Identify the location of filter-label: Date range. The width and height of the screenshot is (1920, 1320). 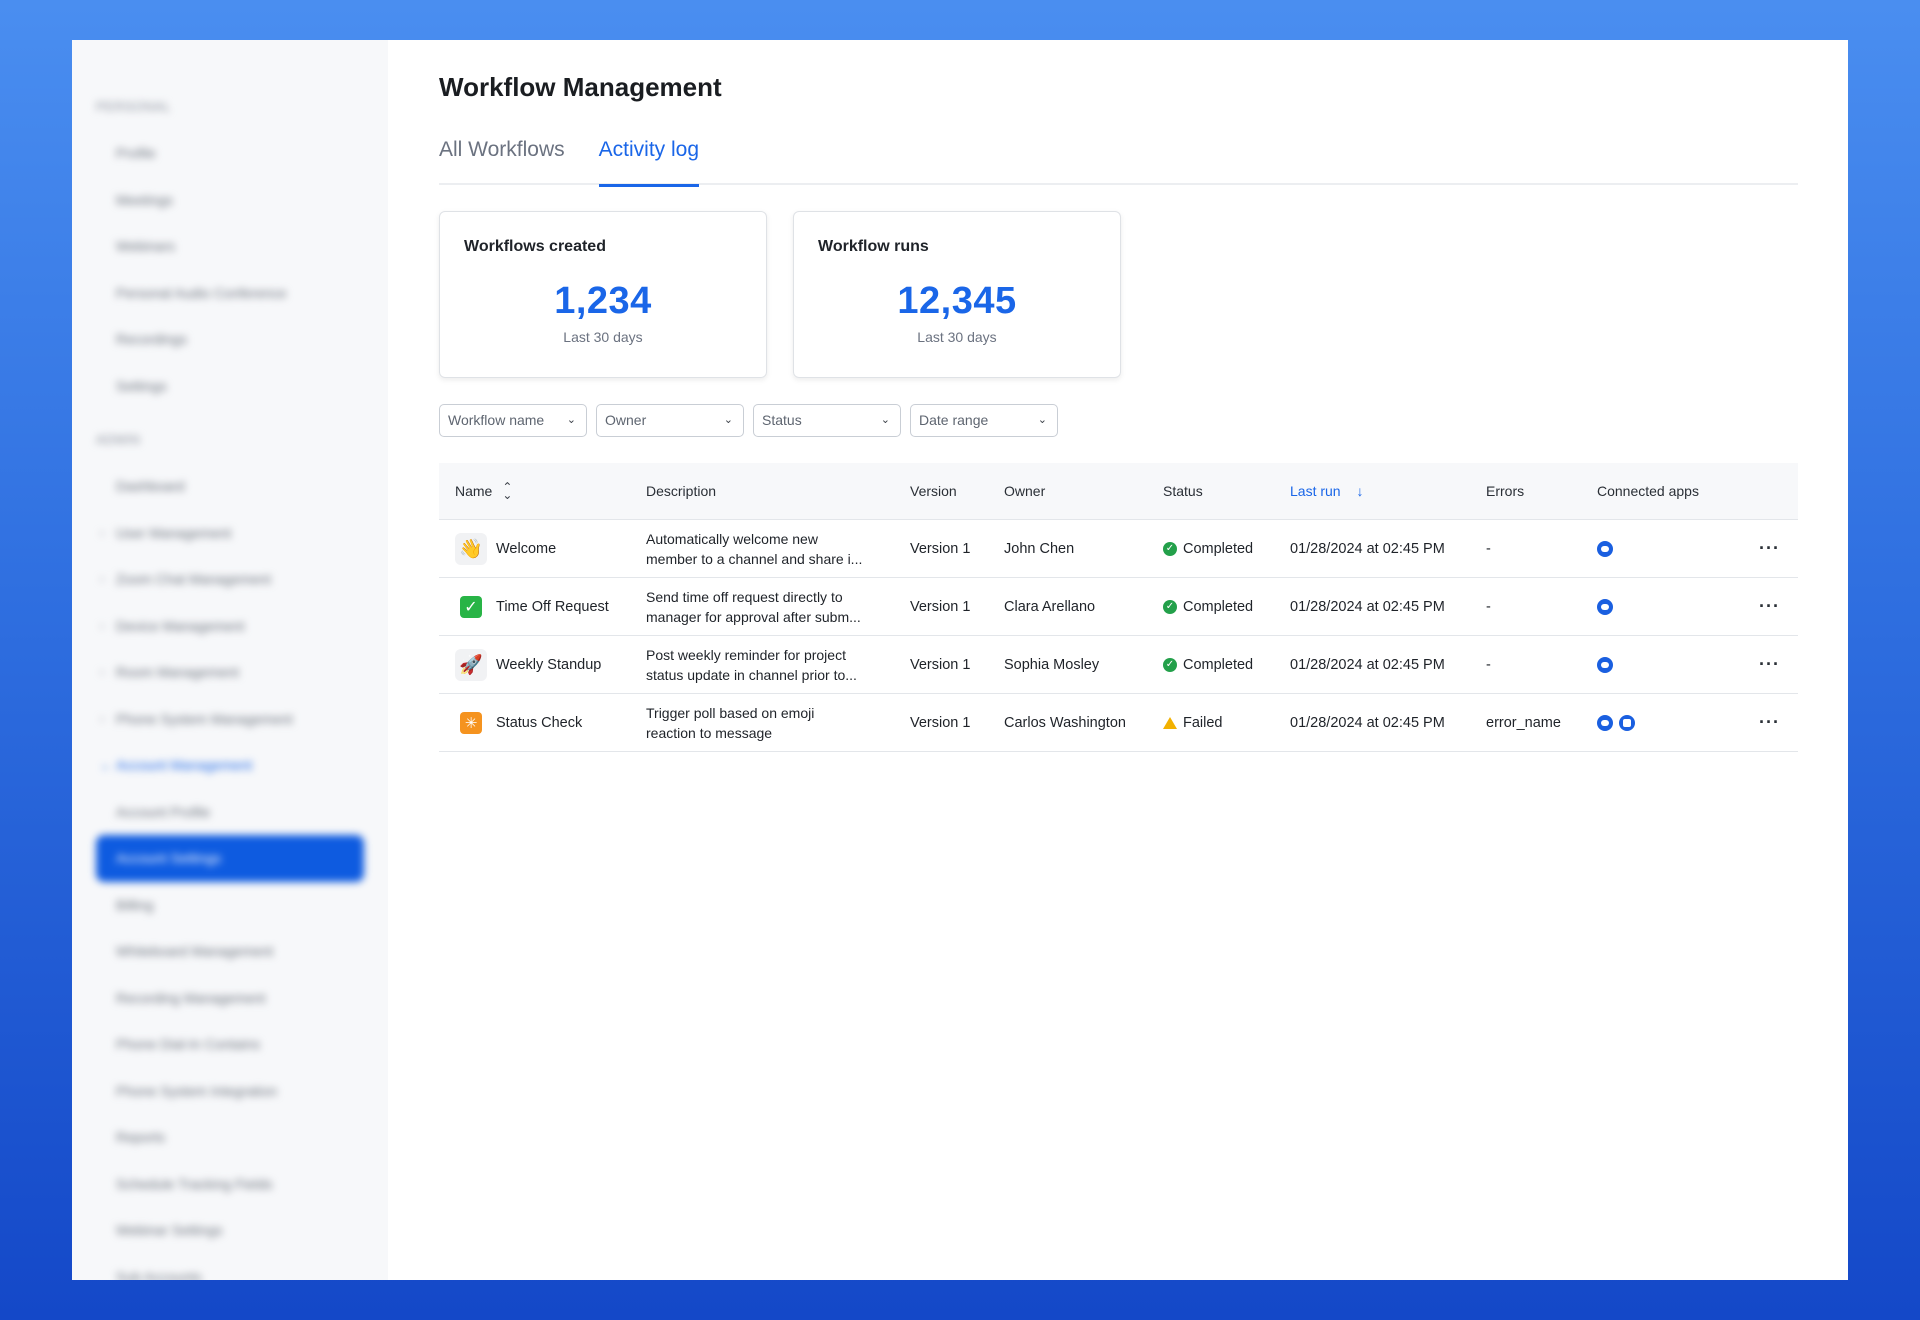
(954, 420).